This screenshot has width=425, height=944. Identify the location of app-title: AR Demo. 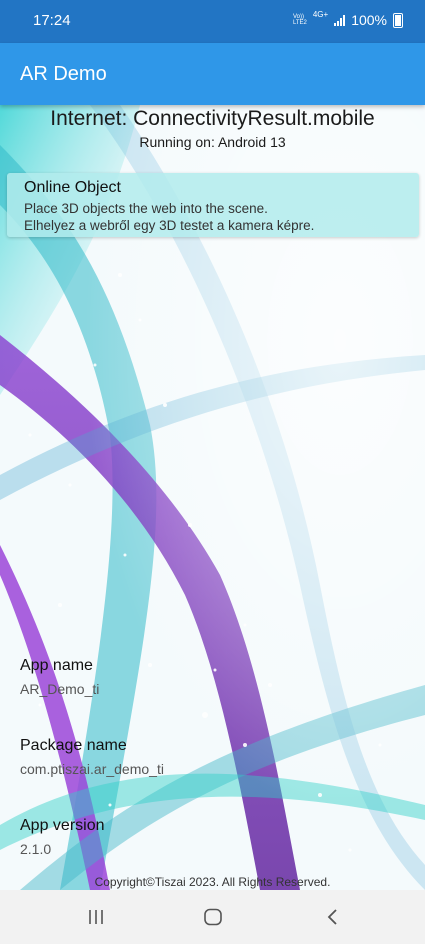
(63, 74).